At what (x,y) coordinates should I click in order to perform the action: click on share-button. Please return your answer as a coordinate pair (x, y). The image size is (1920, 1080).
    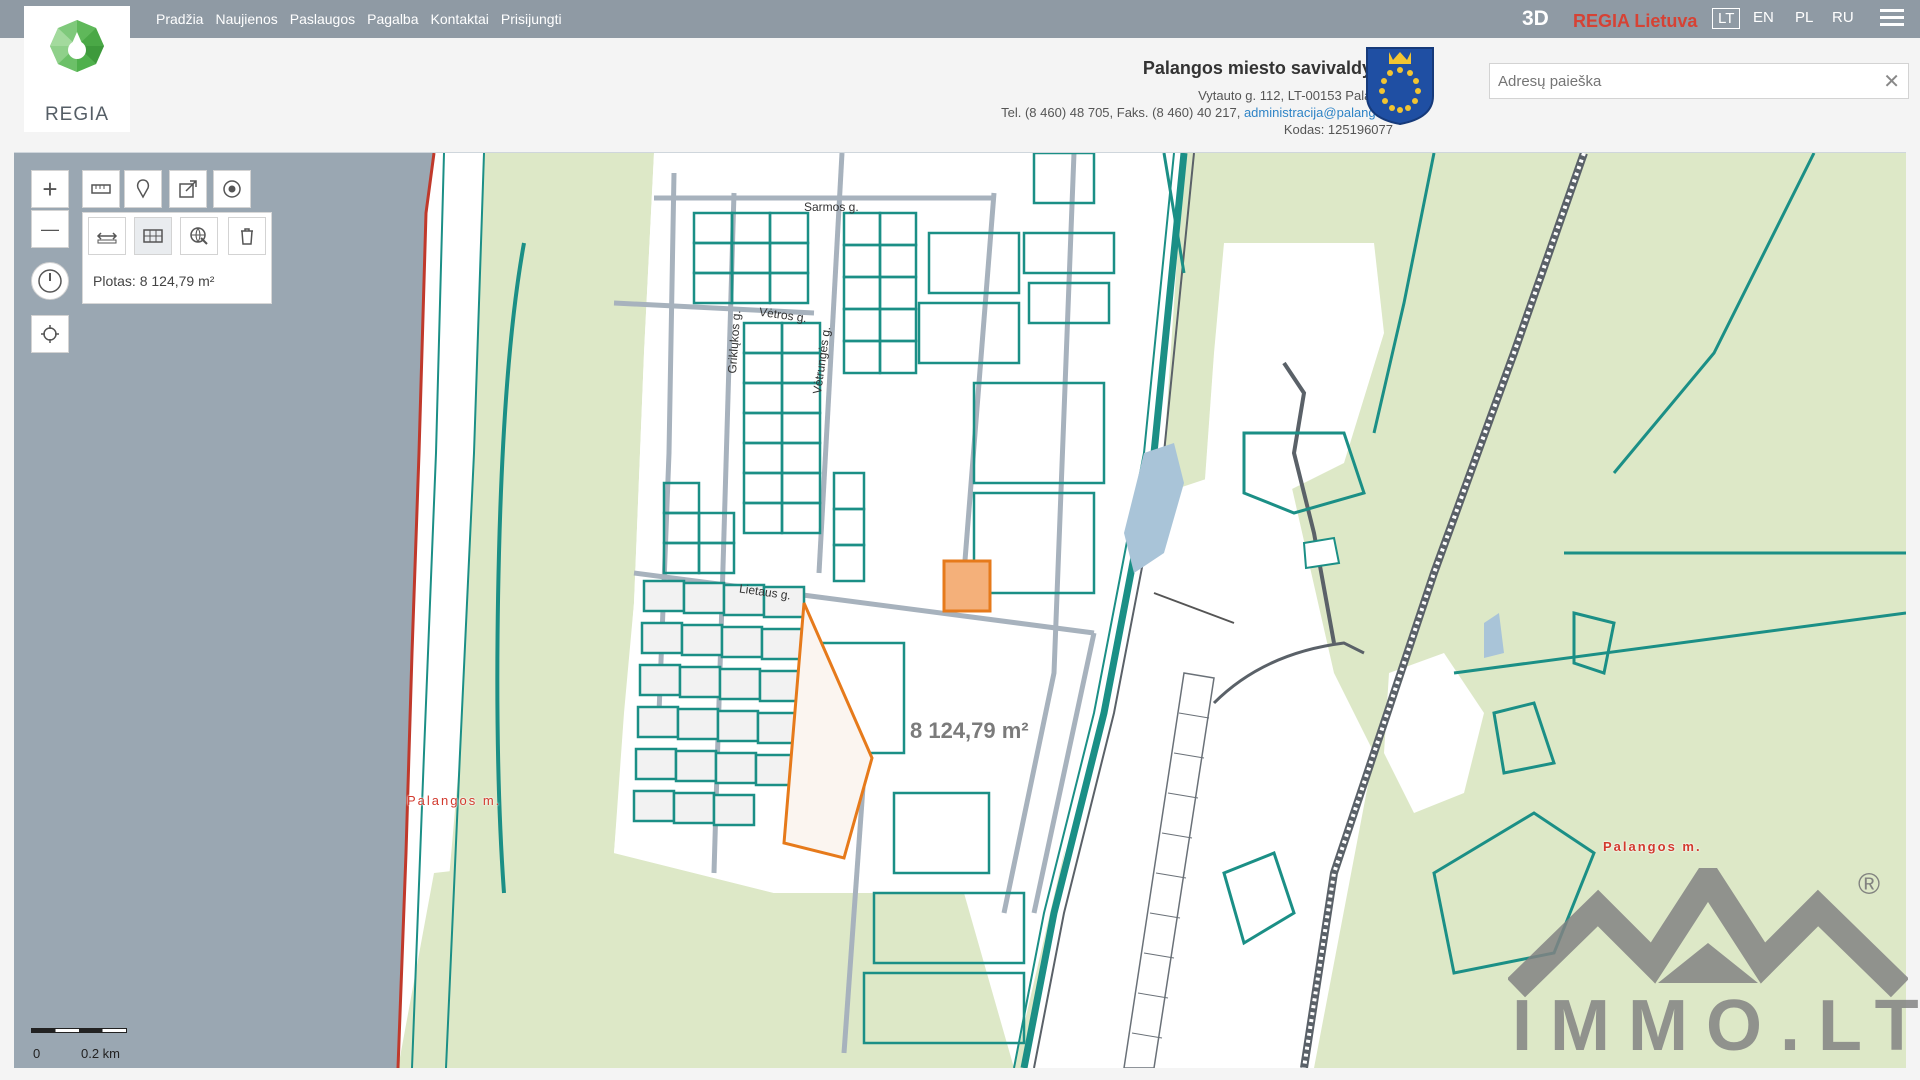
    Looking at the image, I should click on (188, 189).